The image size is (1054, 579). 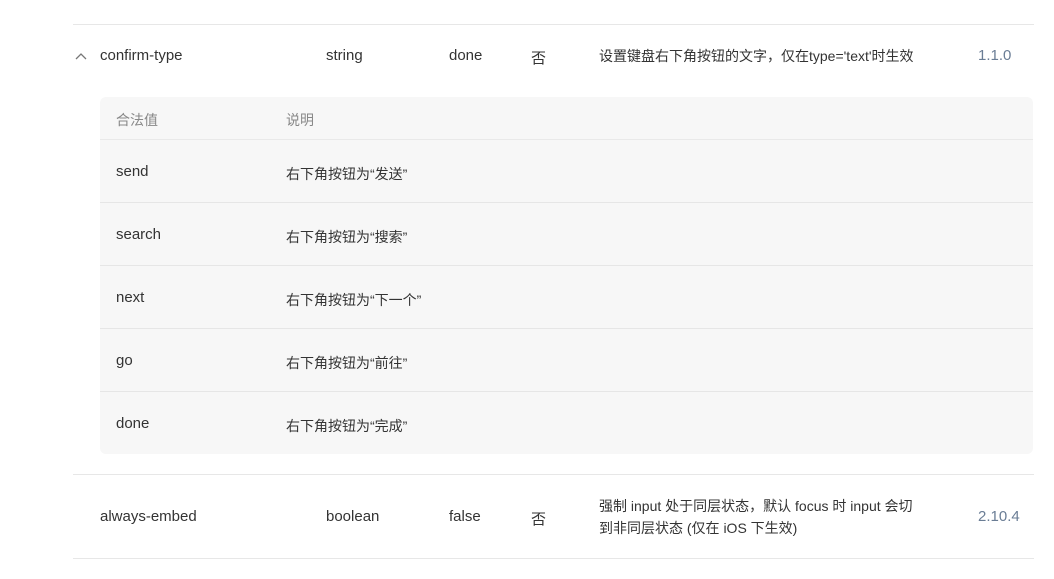 What do you see at coordinates (756, 506) in the screenshot?
I see `prop-description-line1: 强制 input 处于同层状态，默认 focus 时 input 会切` at bounding box center [756, 506].